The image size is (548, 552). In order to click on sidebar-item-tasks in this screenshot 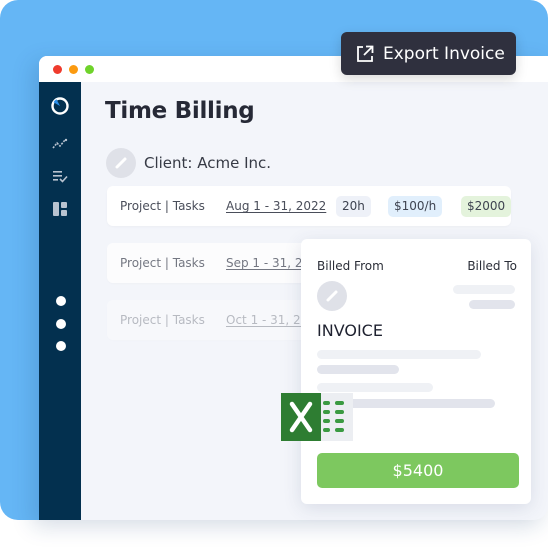, I will do `click(60, 176)`.